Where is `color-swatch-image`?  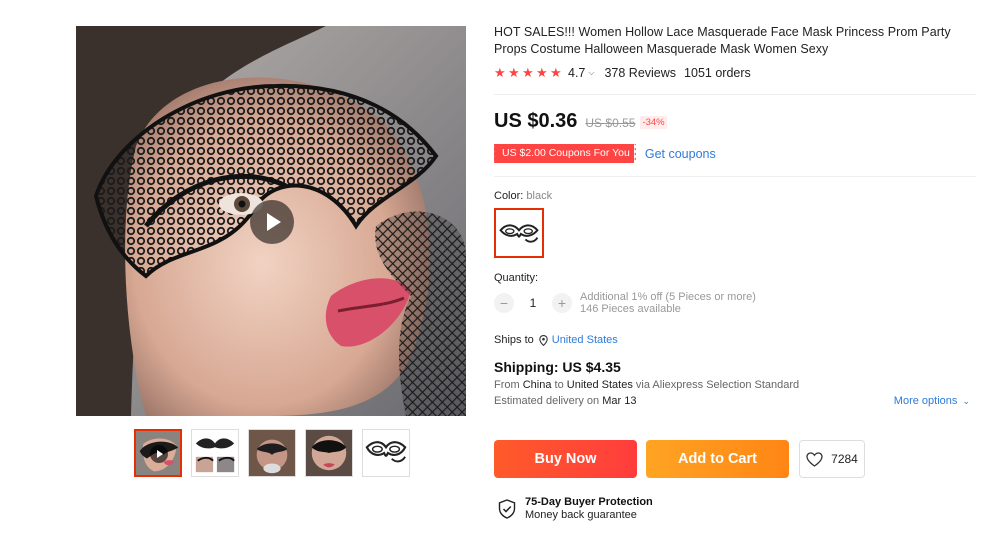 color-swatch-image is located at coordinates (519, 233).